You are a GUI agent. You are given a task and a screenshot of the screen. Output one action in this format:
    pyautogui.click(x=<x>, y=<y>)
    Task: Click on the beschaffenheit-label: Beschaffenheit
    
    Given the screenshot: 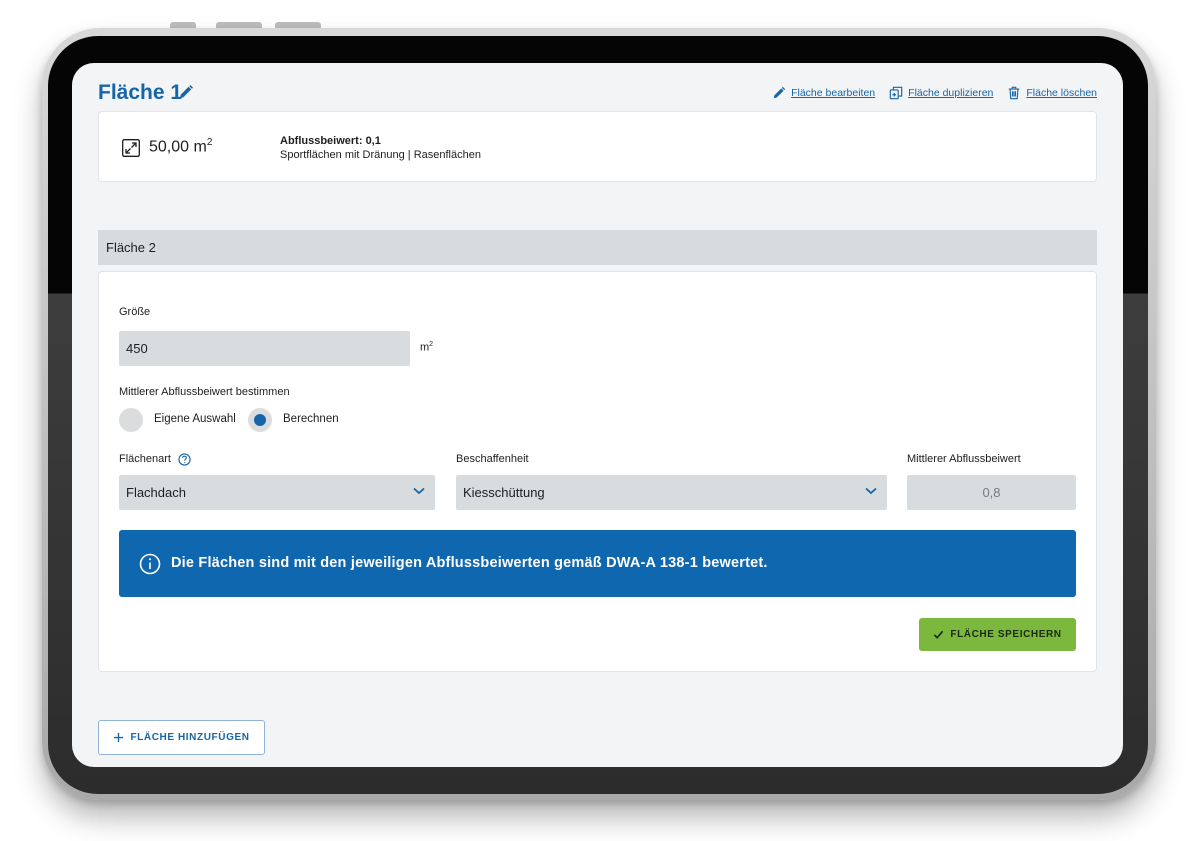 What is the action you would take?
    pyautogui.click(x=492, y=459)
    